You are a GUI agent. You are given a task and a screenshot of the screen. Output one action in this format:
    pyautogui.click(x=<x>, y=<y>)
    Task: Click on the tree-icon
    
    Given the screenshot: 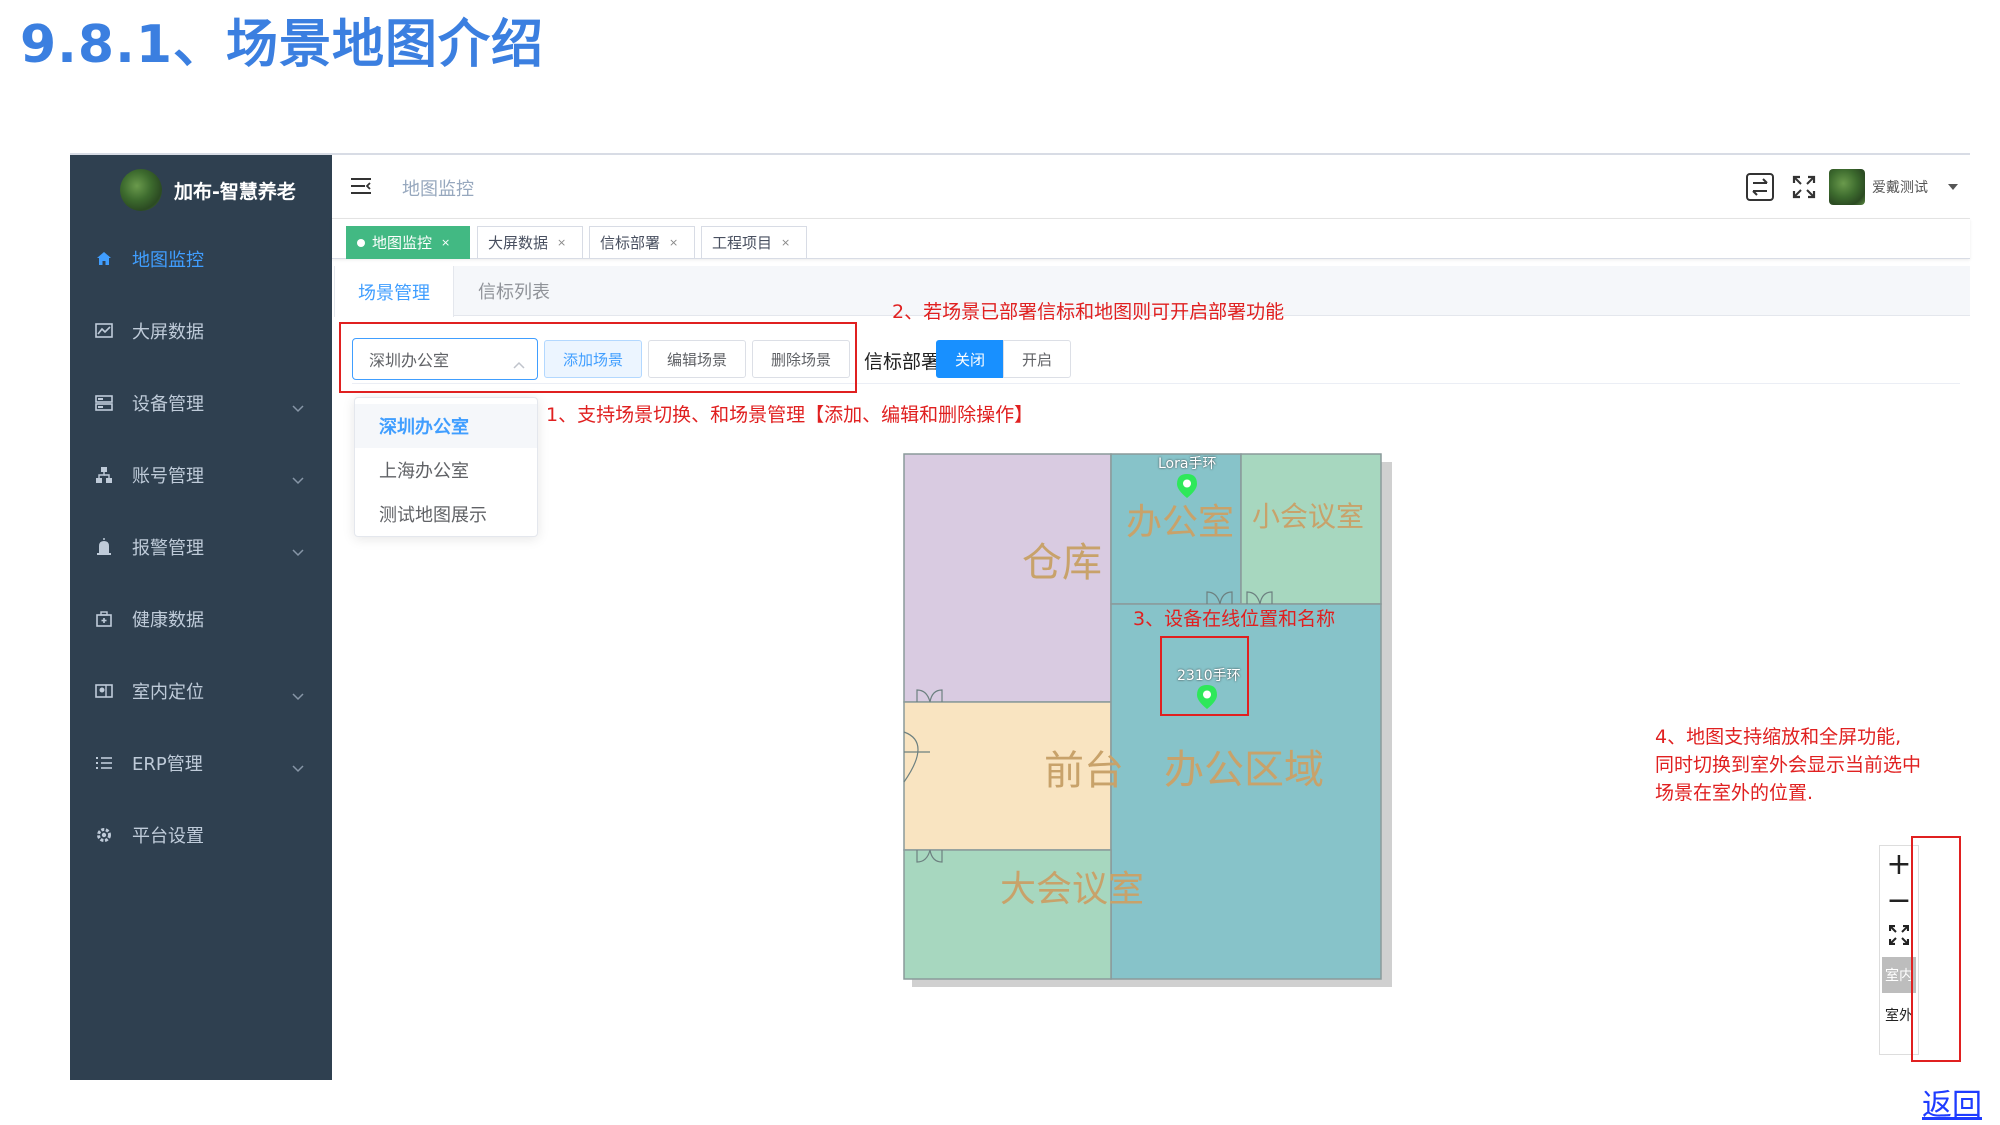 What is the action you would take?
    pyautogui.click(x=104, y=475)
    